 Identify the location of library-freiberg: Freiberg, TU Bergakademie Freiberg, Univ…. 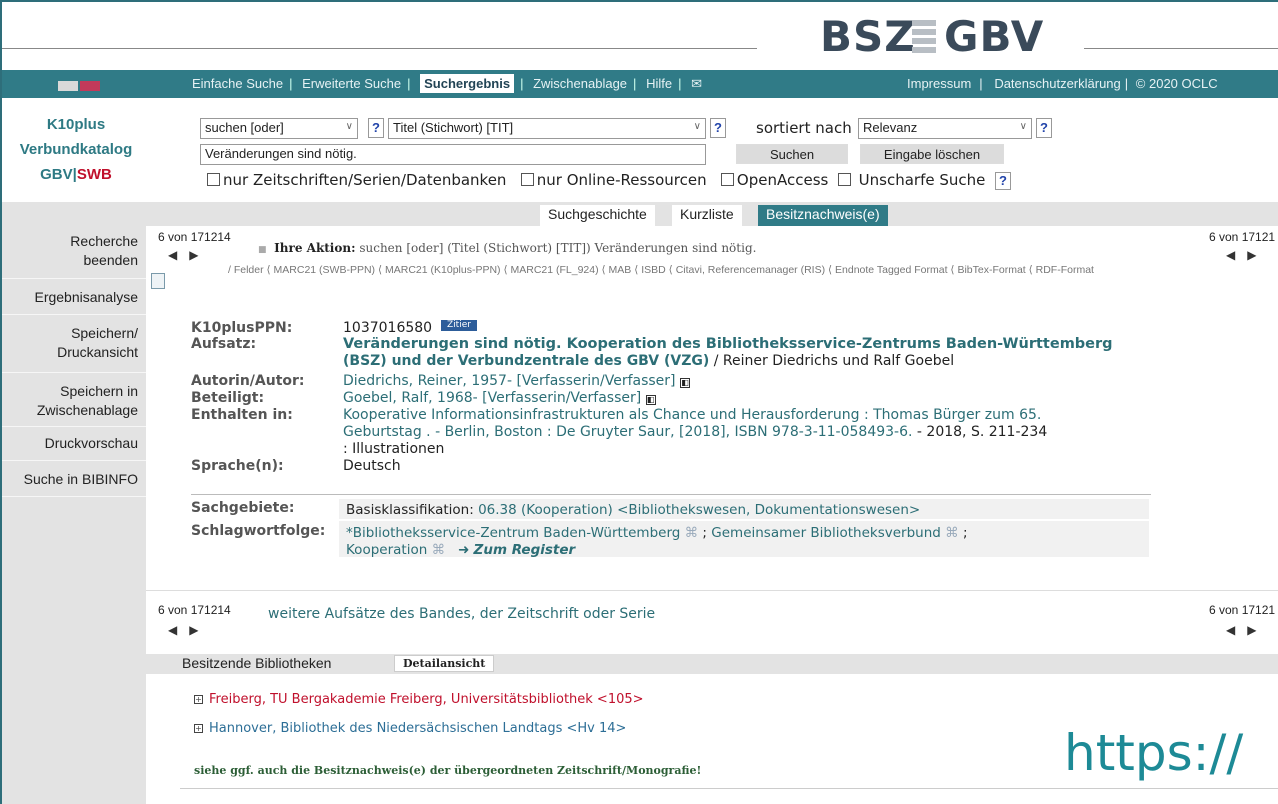
(426, 699).